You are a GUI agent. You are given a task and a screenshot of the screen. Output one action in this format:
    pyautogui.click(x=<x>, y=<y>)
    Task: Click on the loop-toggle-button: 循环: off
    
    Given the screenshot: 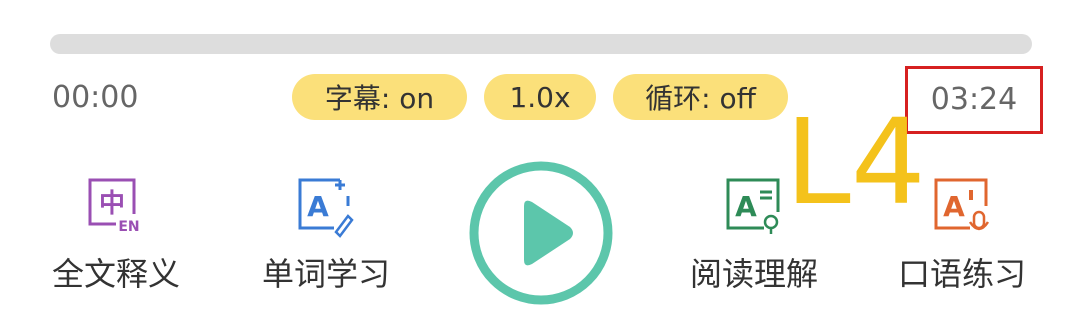 What is the action you would take?
    pyautogui.click(x=700, y=97)
    